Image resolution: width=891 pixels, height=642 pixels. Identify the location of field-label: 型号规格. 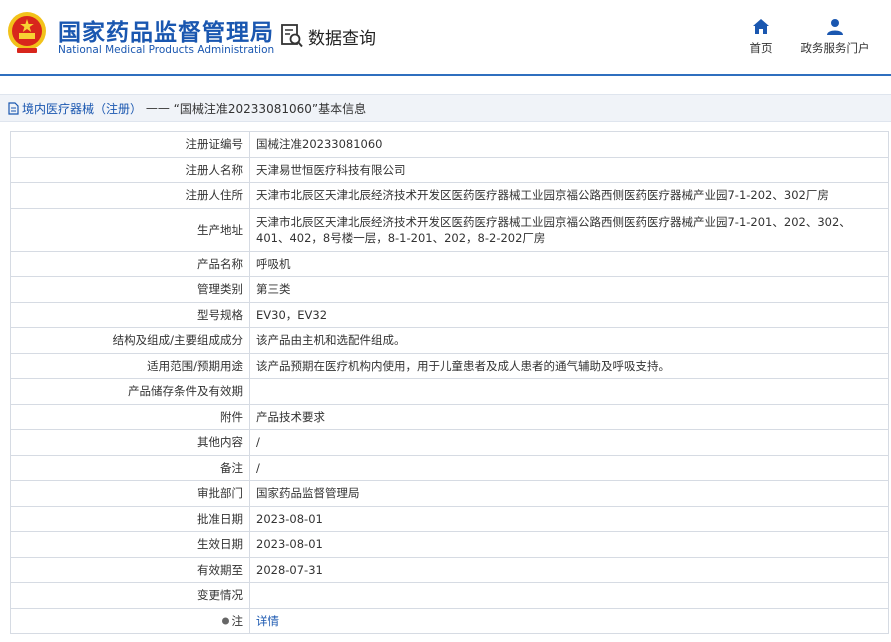
(130, 314).